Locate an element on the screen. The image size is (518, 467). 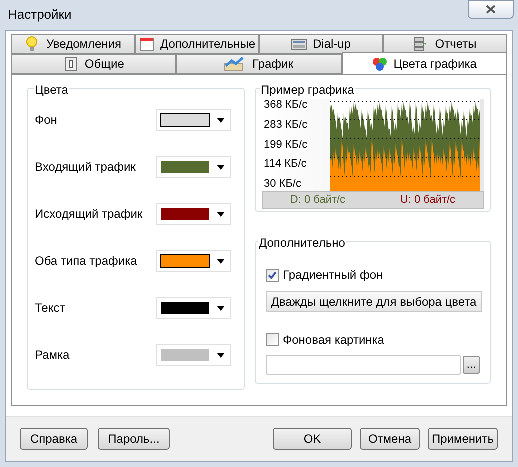
tab: Уведомления is located at coordinates (73, 44).